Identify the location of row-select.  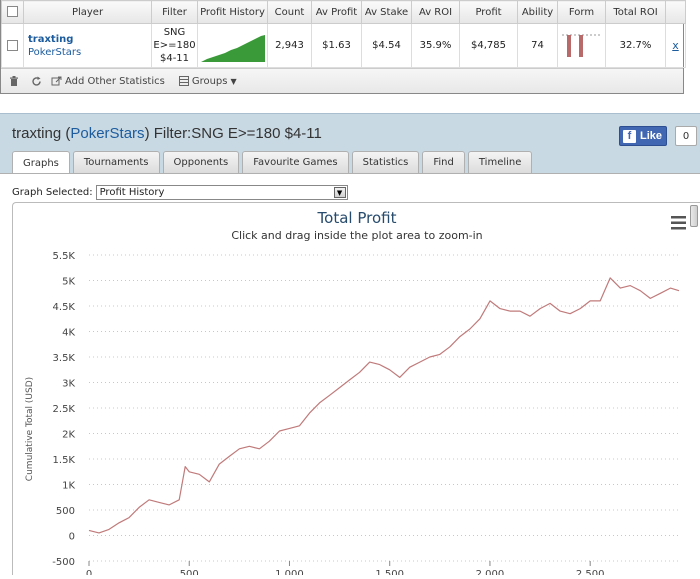
(12, 45).